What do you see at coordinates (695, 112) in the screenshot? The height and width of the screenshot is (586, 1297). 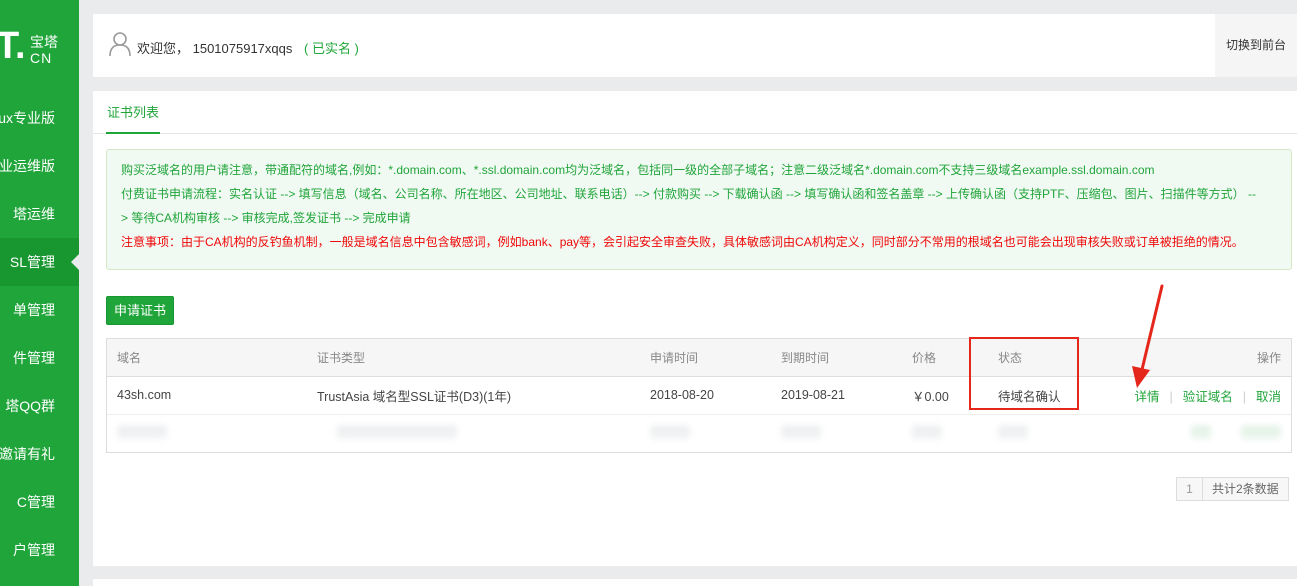 I see `tab-bar: 证书列表` at bounding box center [695, 112].